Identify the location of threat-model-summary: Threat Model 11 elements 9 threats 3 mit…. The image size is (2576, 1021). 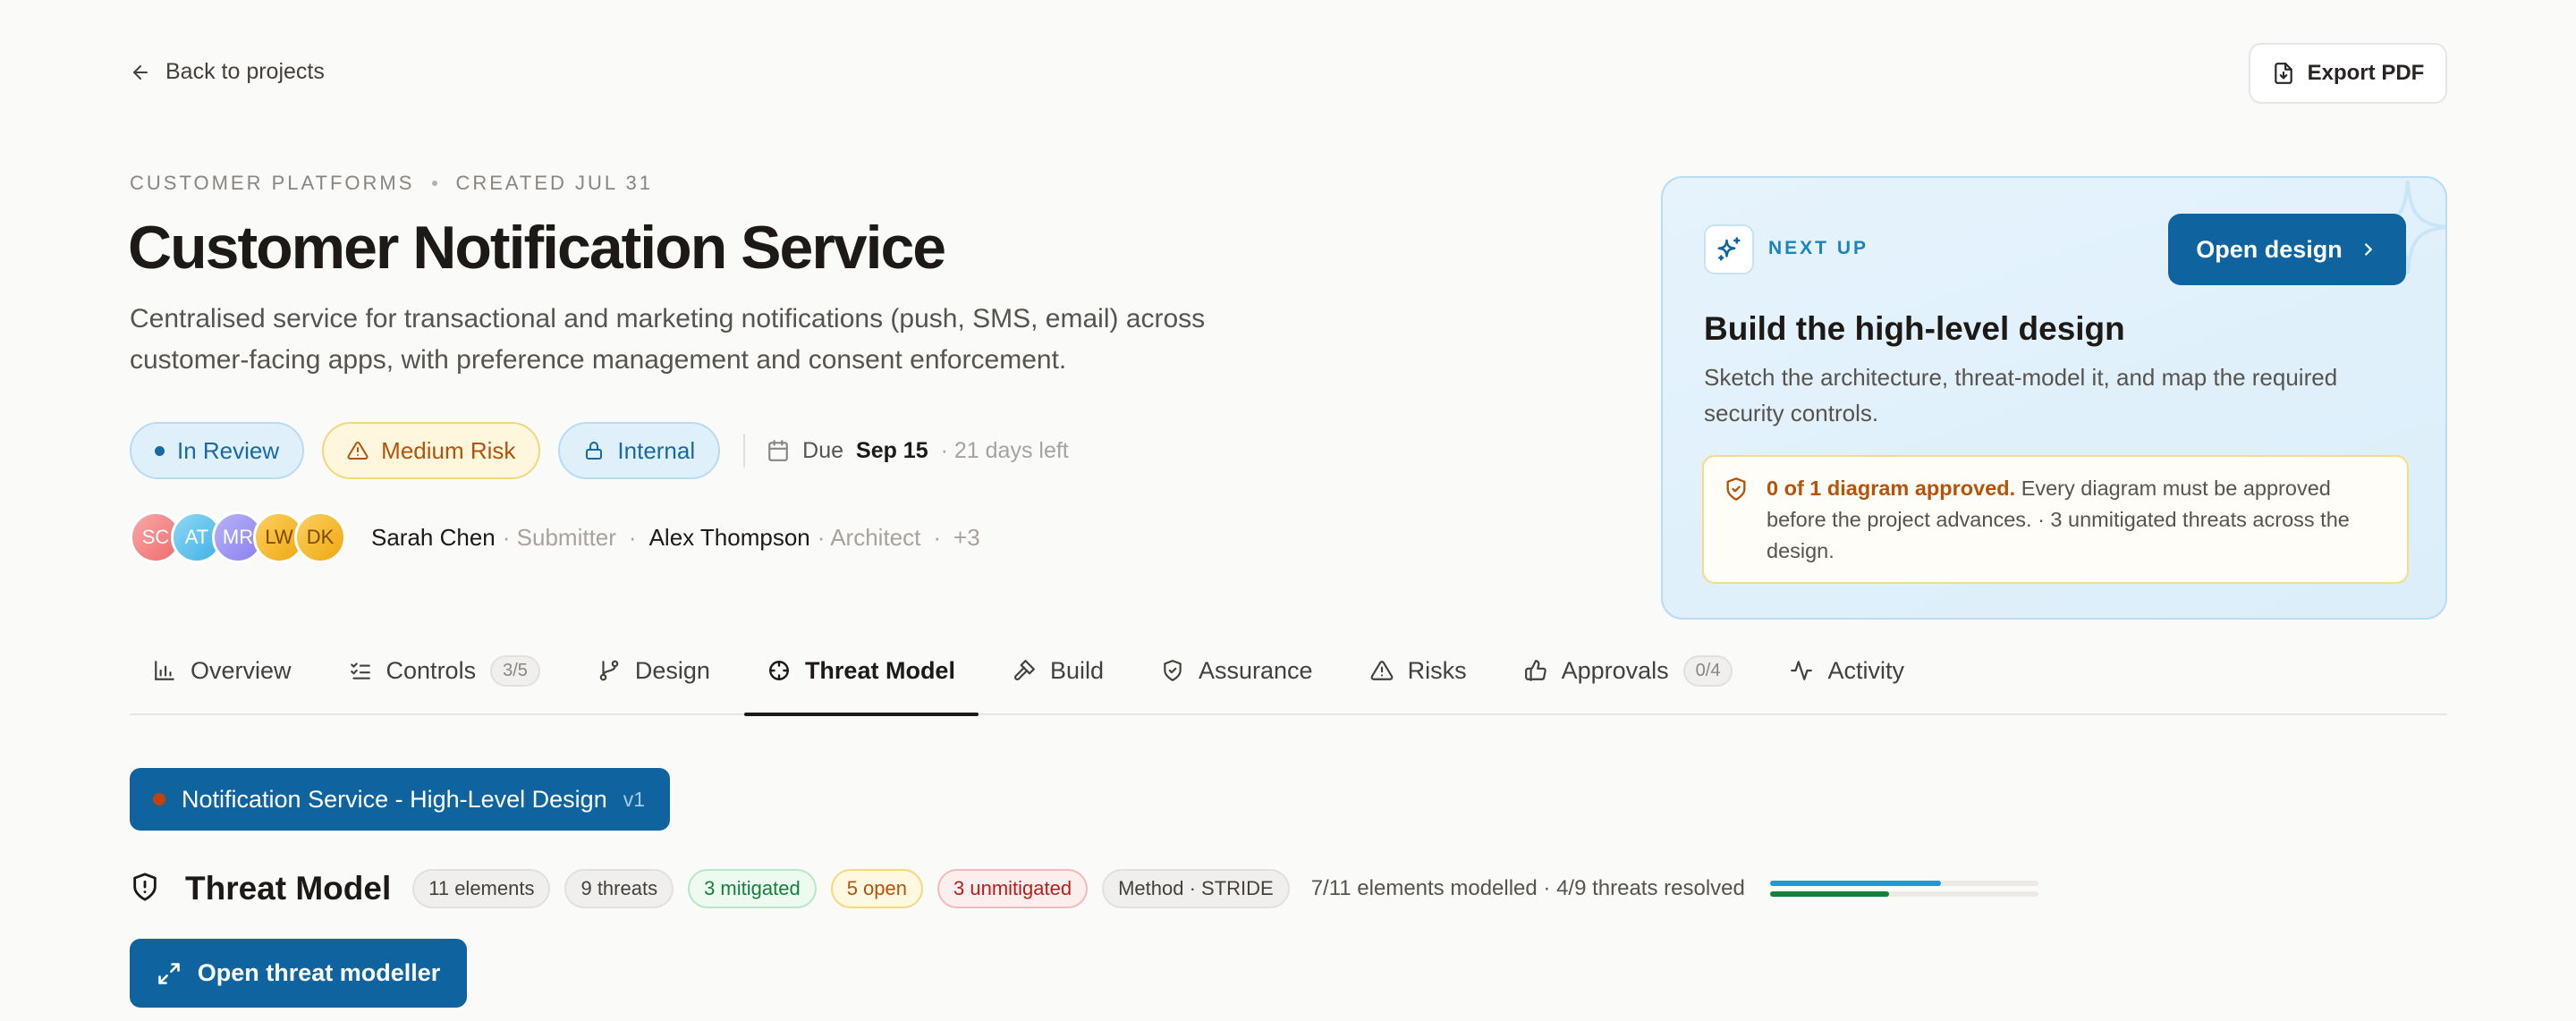
(1084, 888).